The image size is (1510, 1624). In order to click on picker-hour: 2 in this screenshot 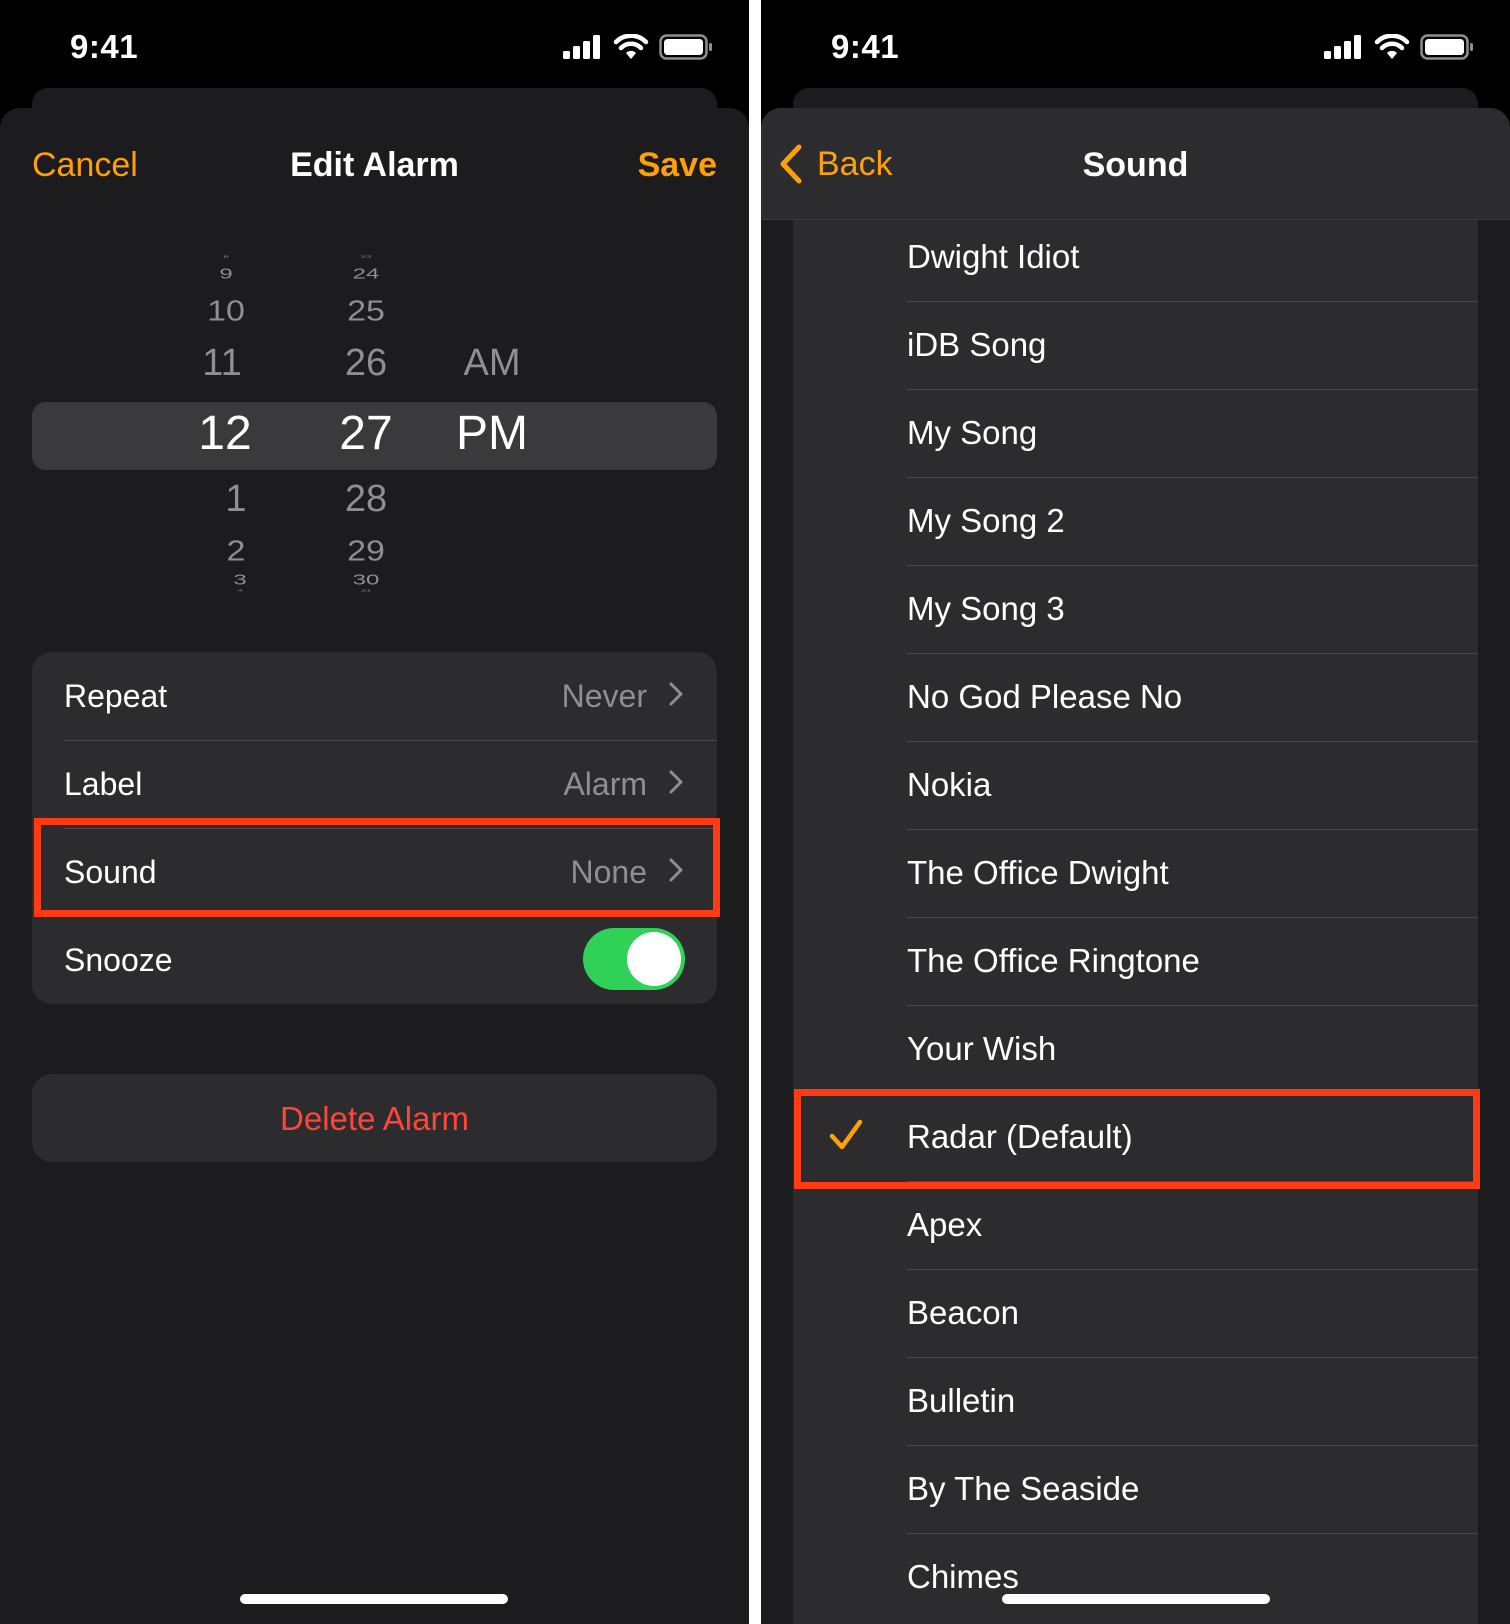, I will do `click(236, 551)`.